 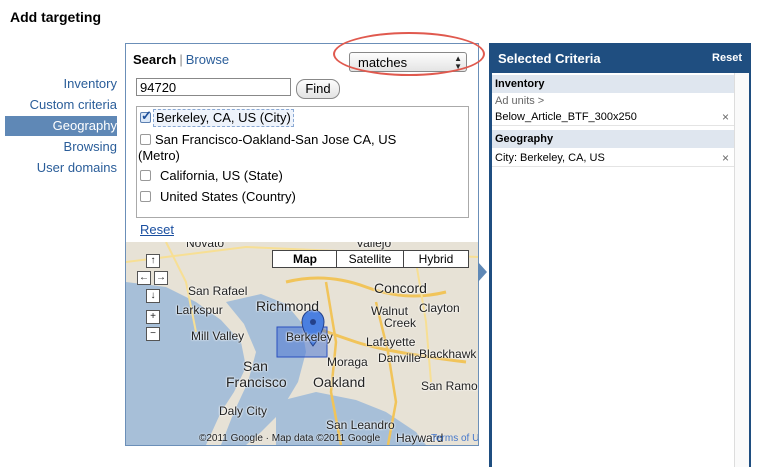 What do you see at coordinates (153, 317) in the screenshot?
I see `zoom-in-icon: +` at bounding box center [153, 317].